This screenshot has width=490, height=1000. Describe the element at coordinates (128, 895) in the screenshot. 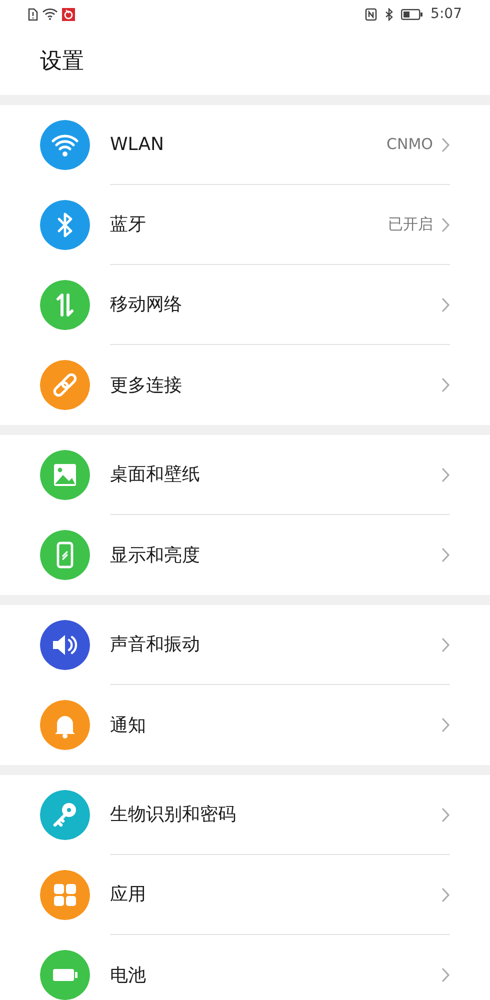

I see `item-label: 应用` at that location.